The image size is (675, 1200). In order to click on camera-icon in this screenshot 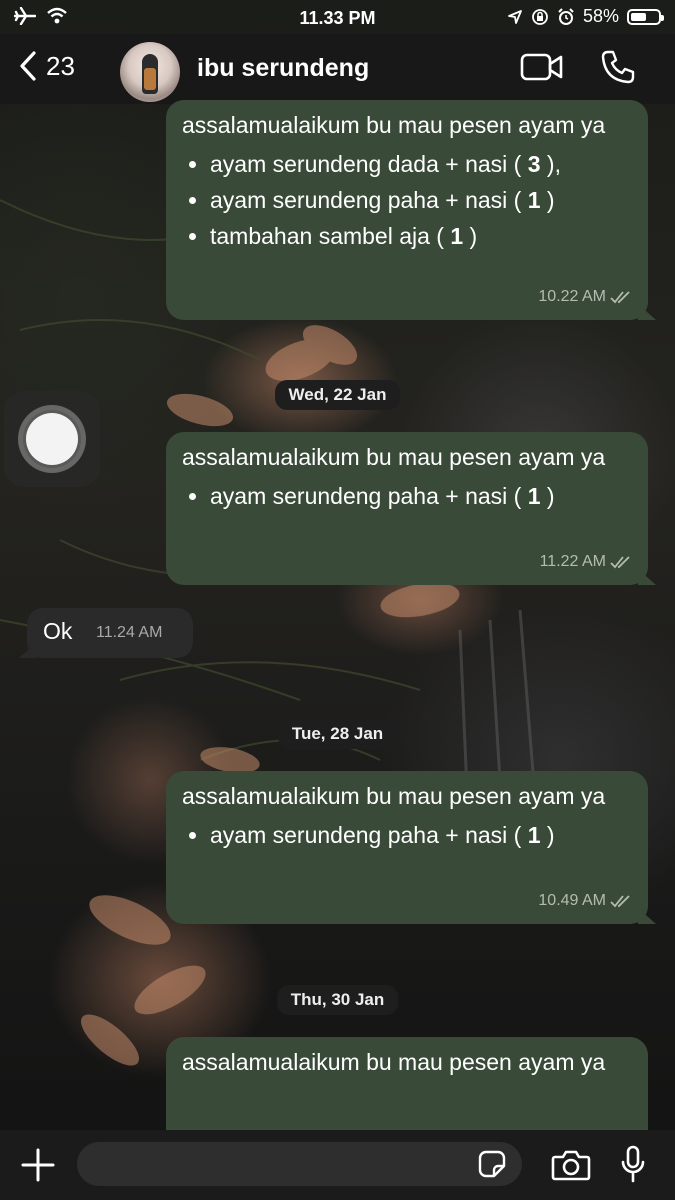, I will do `click(571, 1165)`.